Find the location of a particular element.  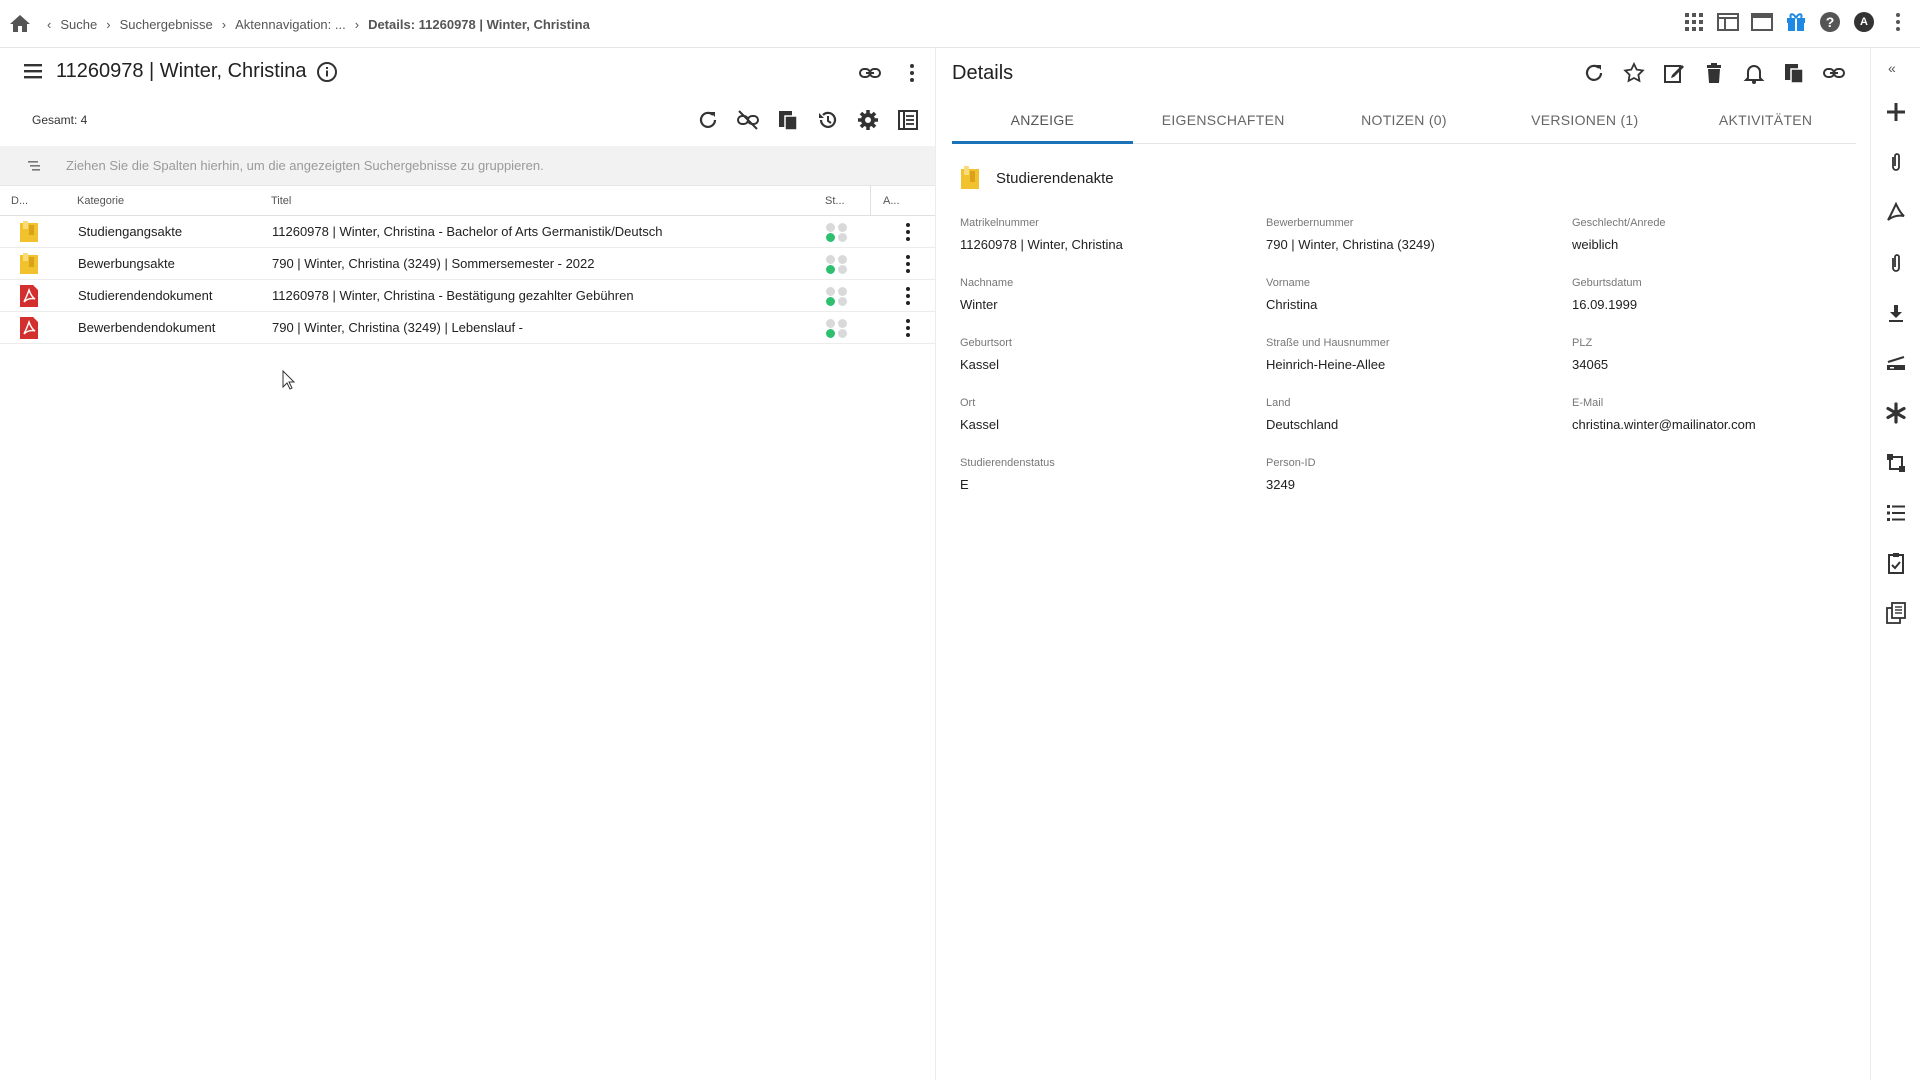

folder-icon is located at coordinates (29, 264).